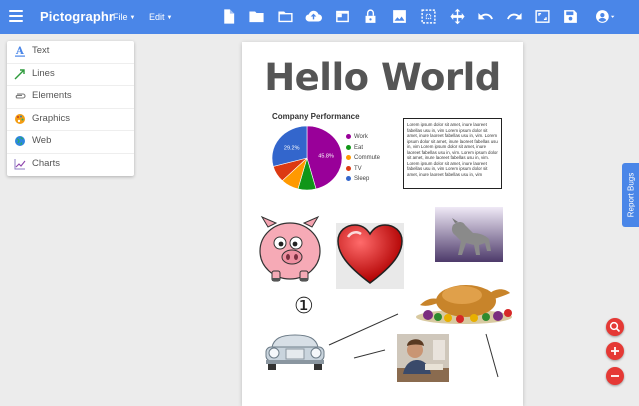 The image size is (639, 406). What do you see at coordinates (485, 16) in the screenshot?
I see `undo-icon` at bounding box center [485, 16].